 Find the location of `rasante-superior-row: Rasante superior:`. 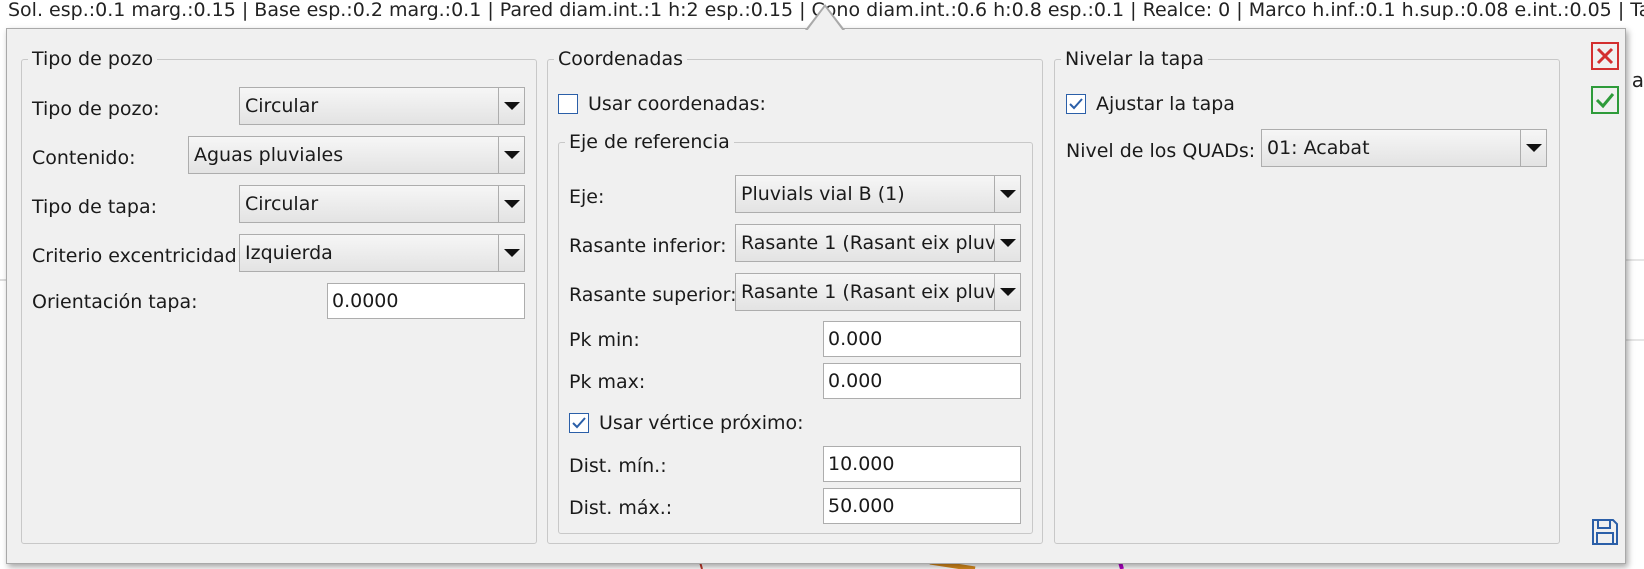

rasante-superior-row: Rasante superior: is located at coordinates (652, 295).